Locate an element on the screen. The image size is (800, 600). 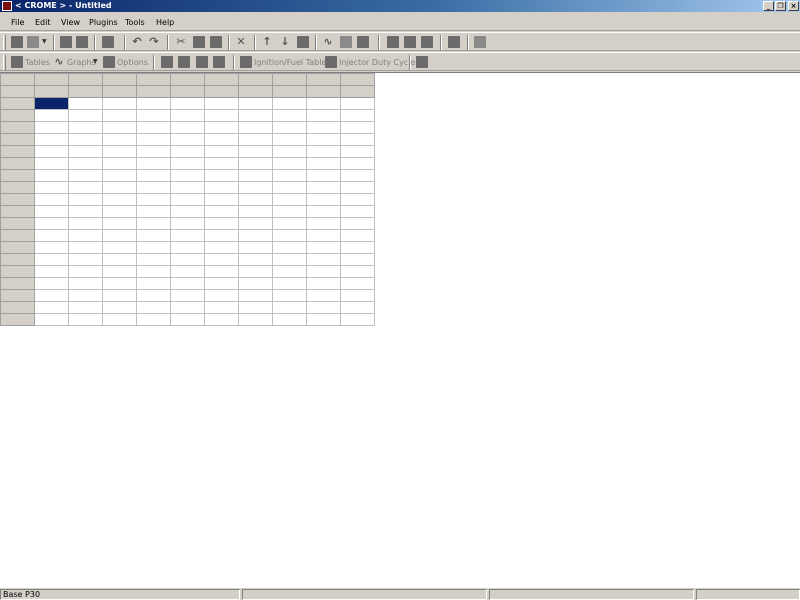
app-icon is located at coordinates (7, 6).